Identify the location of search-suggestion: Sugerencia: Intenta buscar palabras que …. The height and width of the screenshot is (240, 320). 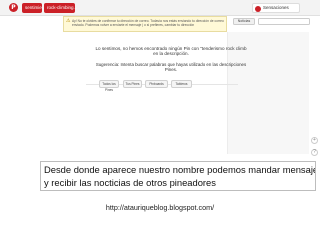
(171, 67).